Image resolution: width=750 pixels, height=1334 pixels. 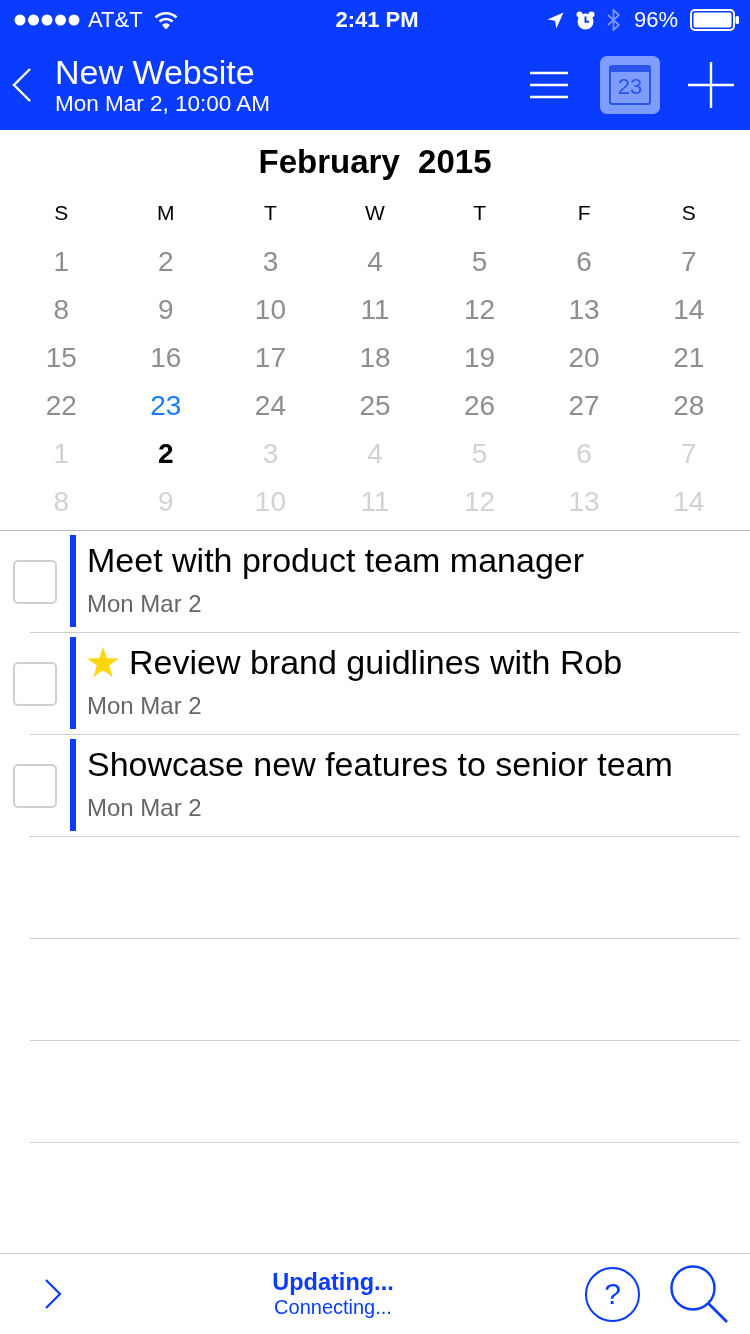 I want to click on battery-percent: 96%, so click(x=655, y=20).